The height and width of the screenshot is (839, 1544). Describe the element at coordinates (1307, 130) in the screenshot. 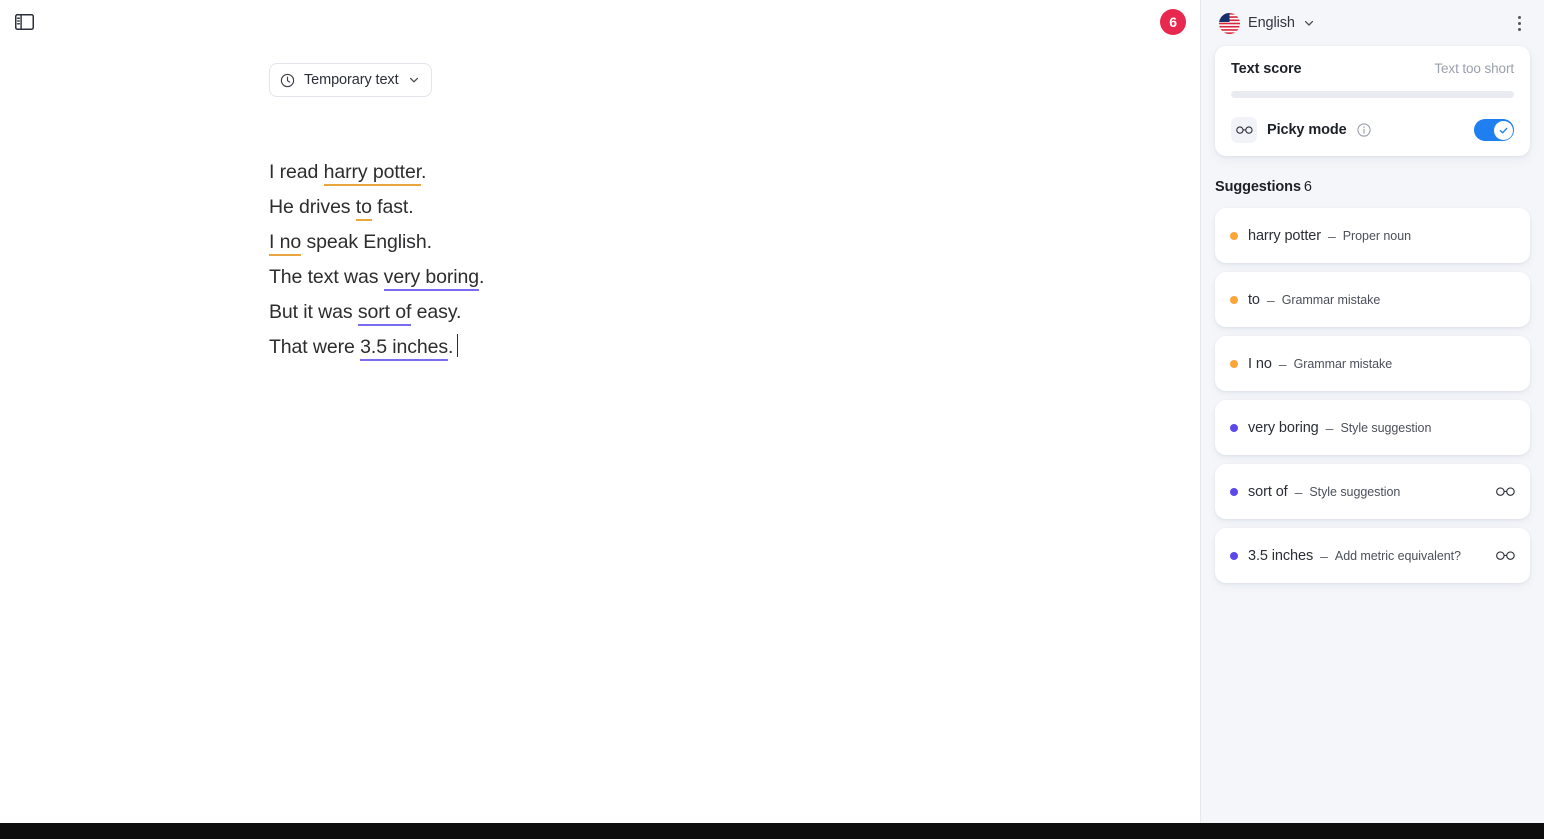

I see `picky-mode-label: Picky mode` at that location.